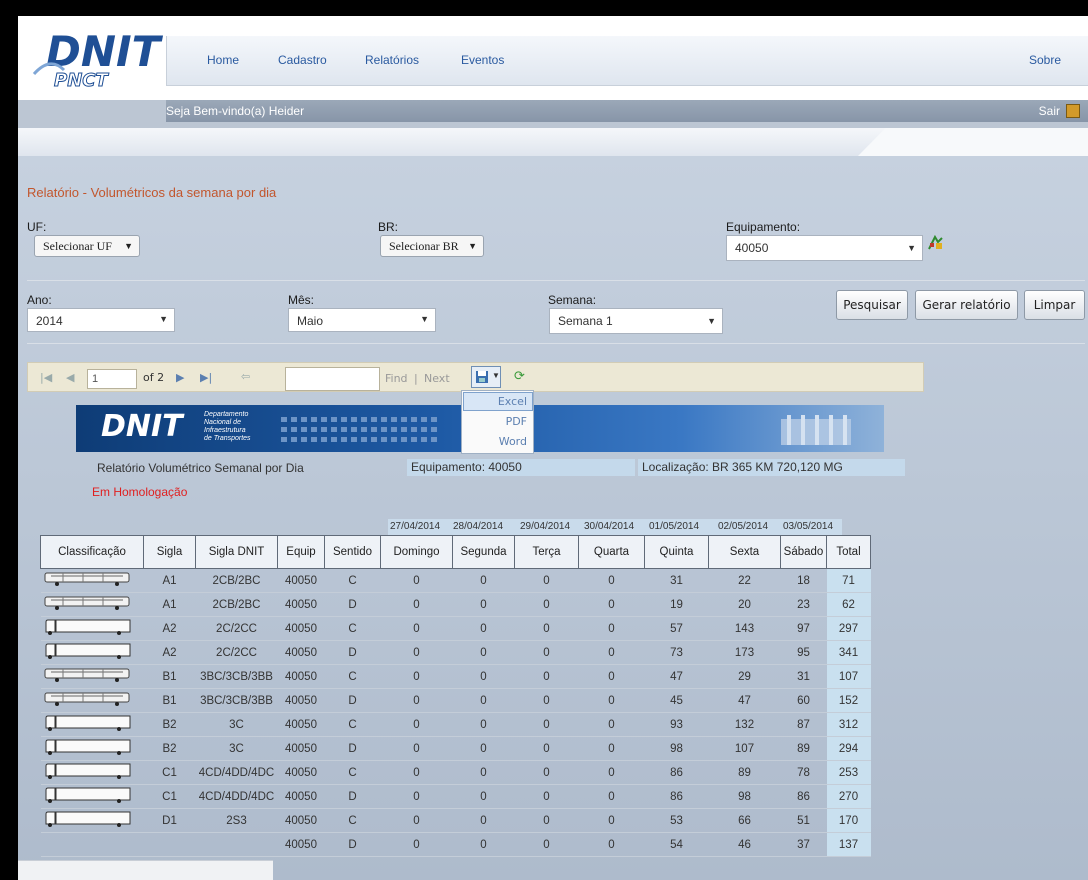 The image size is (1088, 880). Describe the element at coordinates (87, 246) in the screenshot. I see `uf-select: Selecionar UF ▼` at that location.